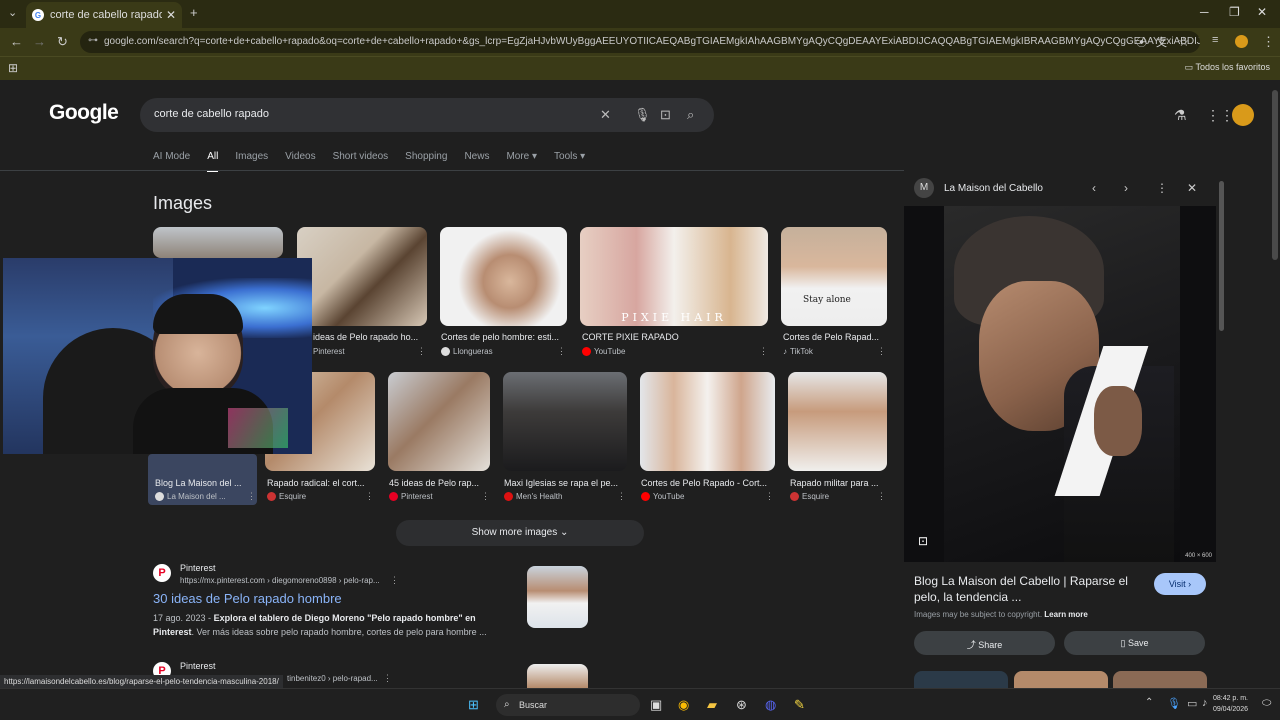 The image size is (1280, 720). What do you see at coordinates (690, 115) in the screenshot?
I see `search-icon: ⌕` at bounding box center [690, 115].